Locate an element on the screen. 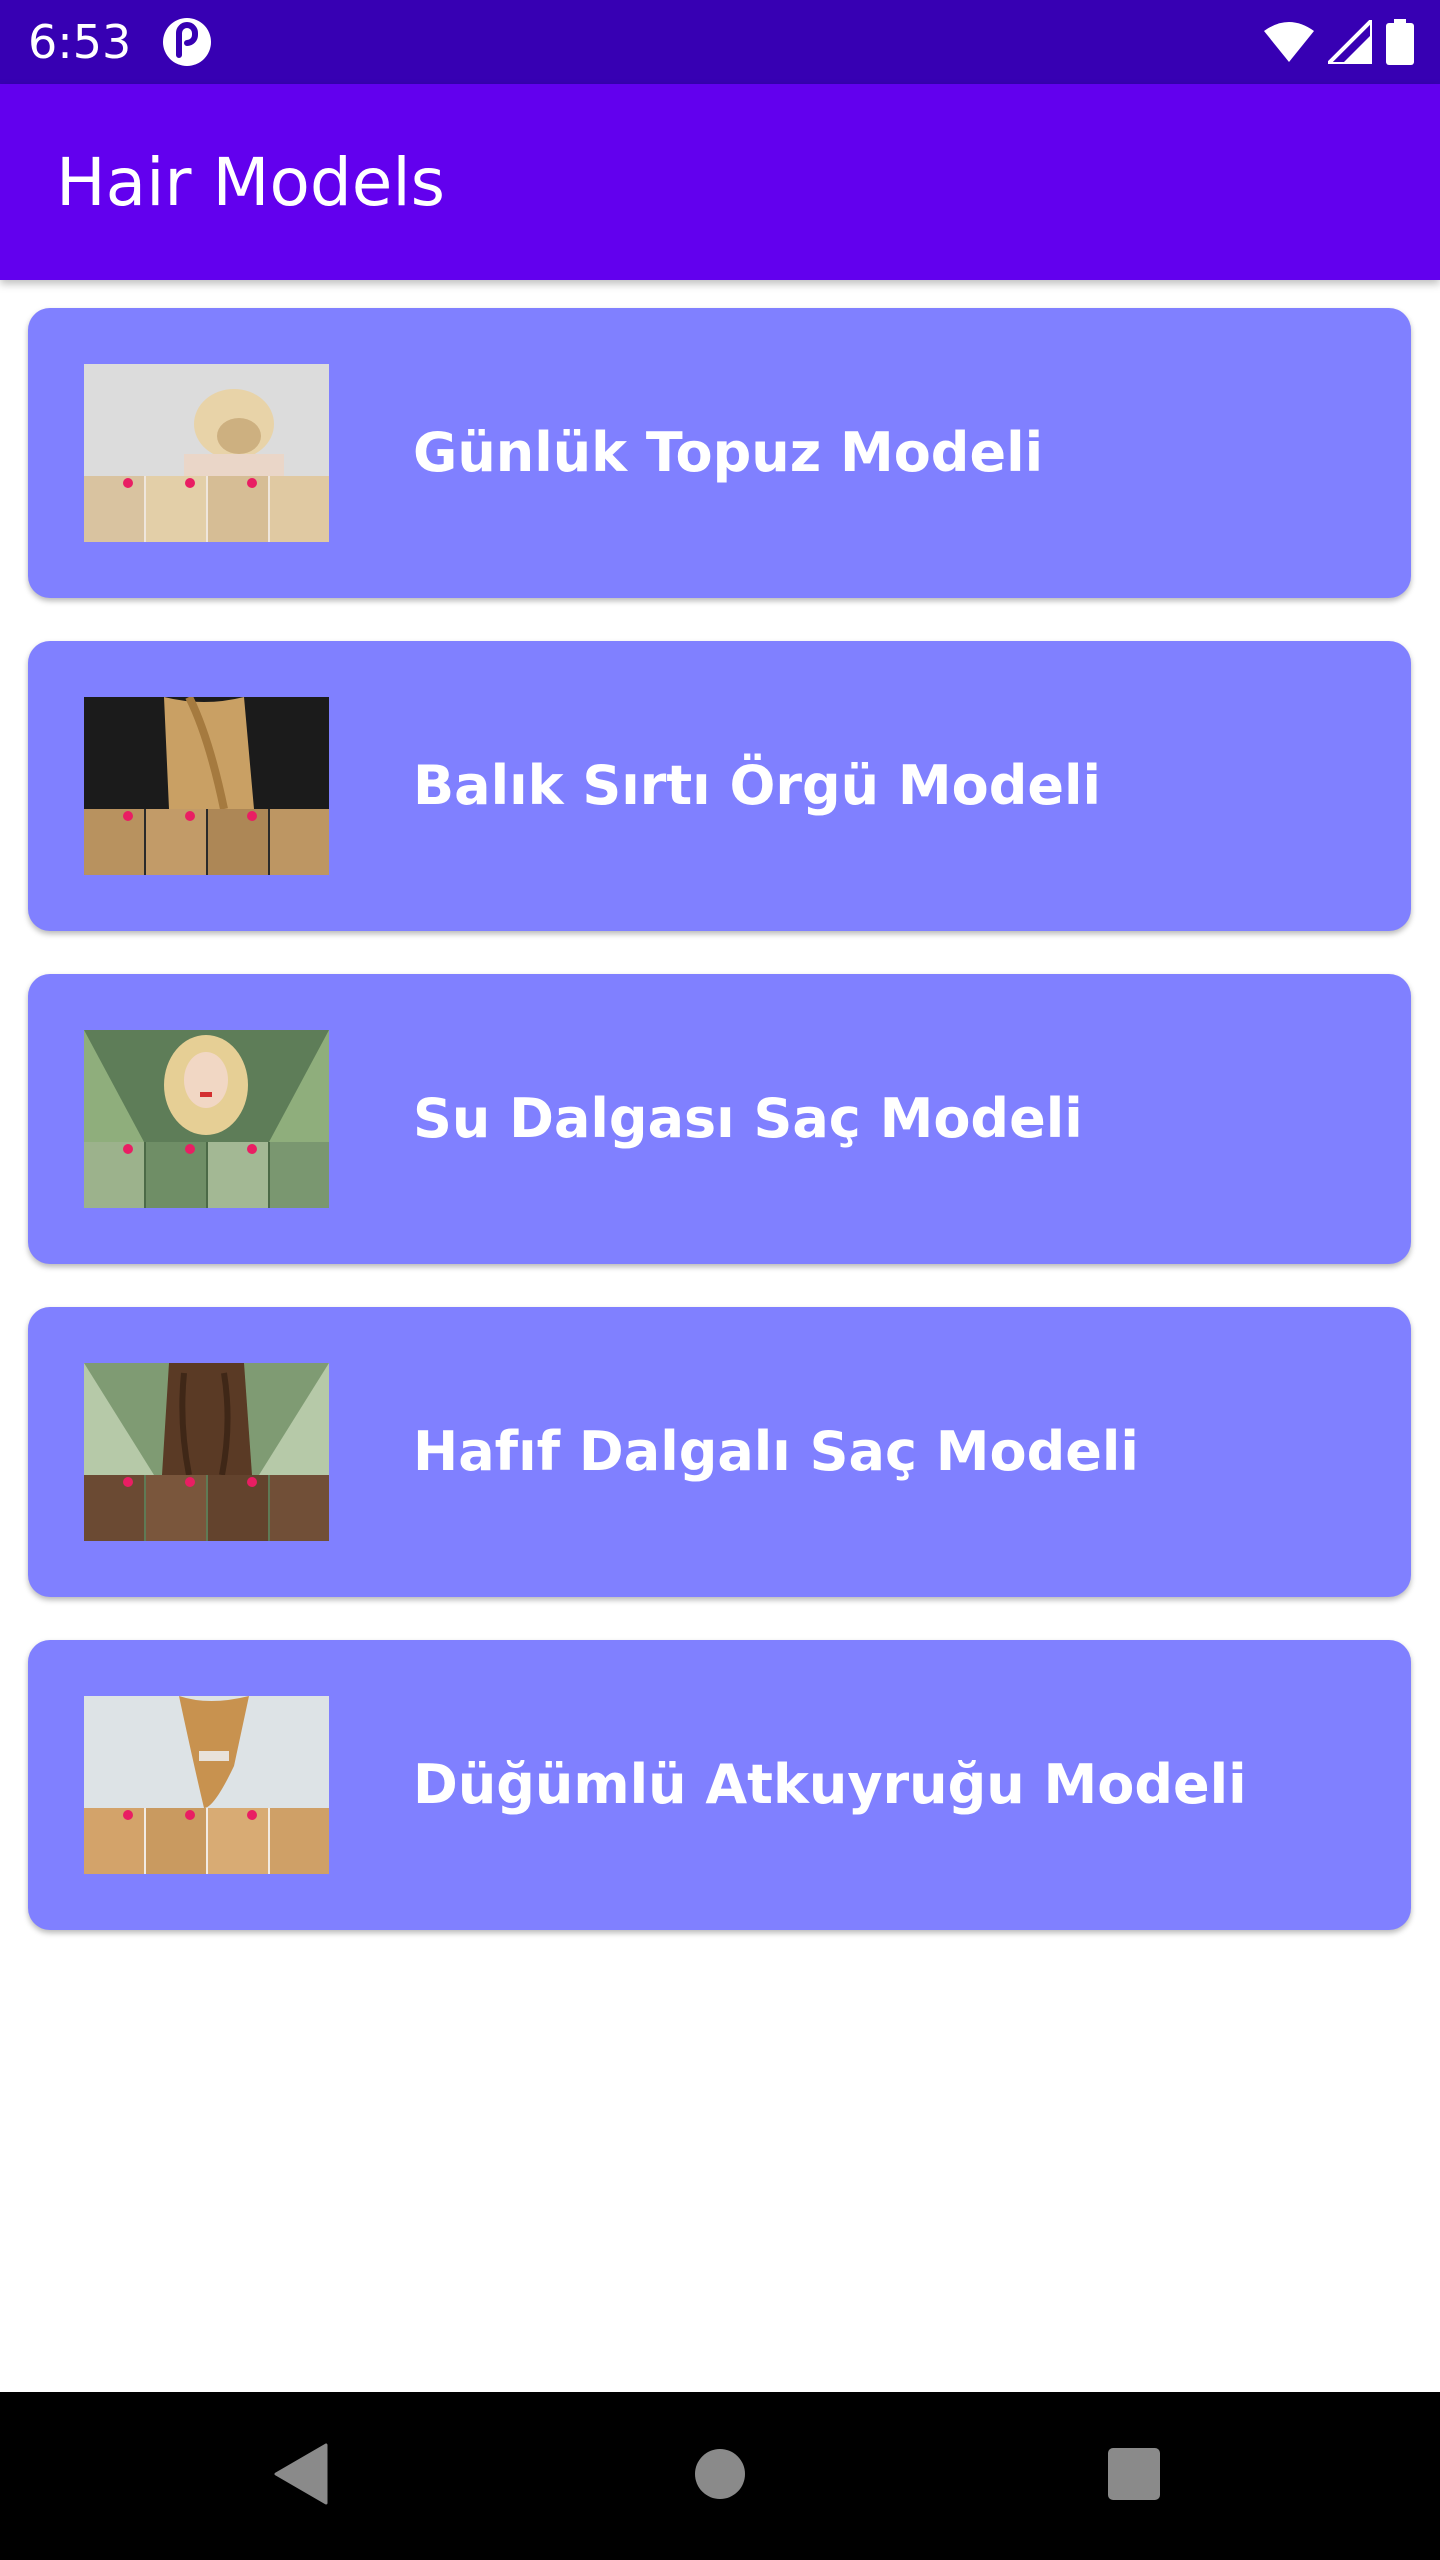 The height and width of the screenshot is (2560, 1440). page-title: Hair Models is located at coordinates (251, 182).